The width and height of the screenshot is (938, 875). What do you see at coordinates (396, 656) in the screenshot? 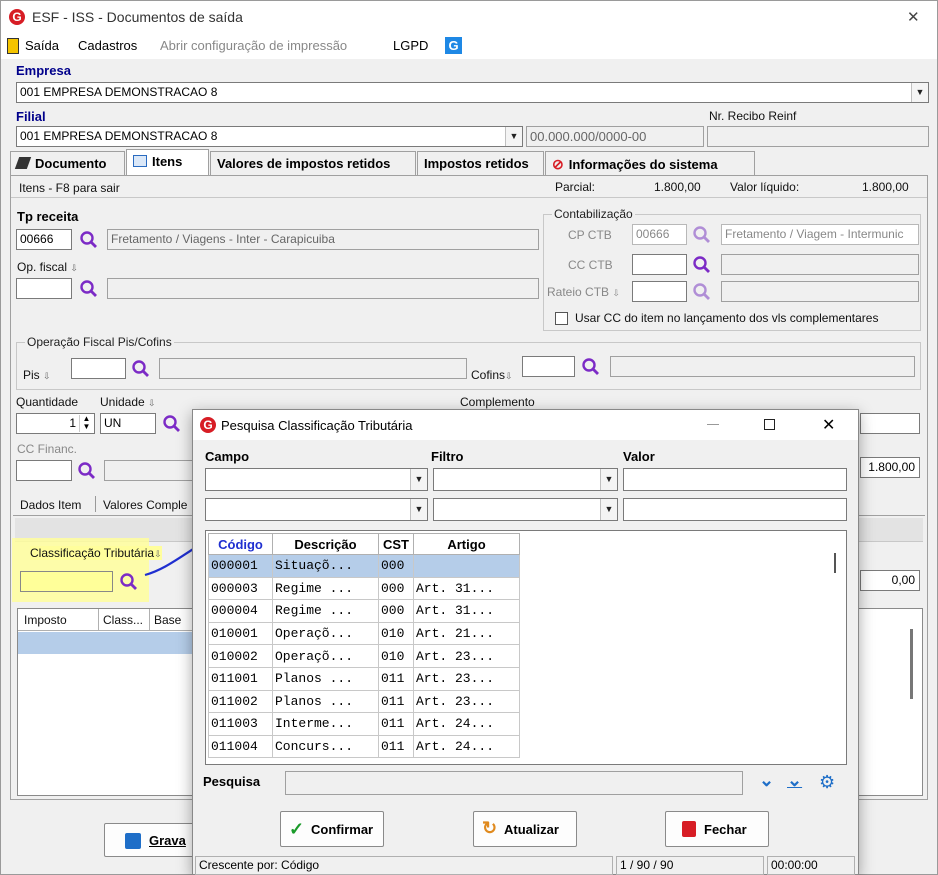
I see `cell-cst: 010` at bounding box center [396, 656].